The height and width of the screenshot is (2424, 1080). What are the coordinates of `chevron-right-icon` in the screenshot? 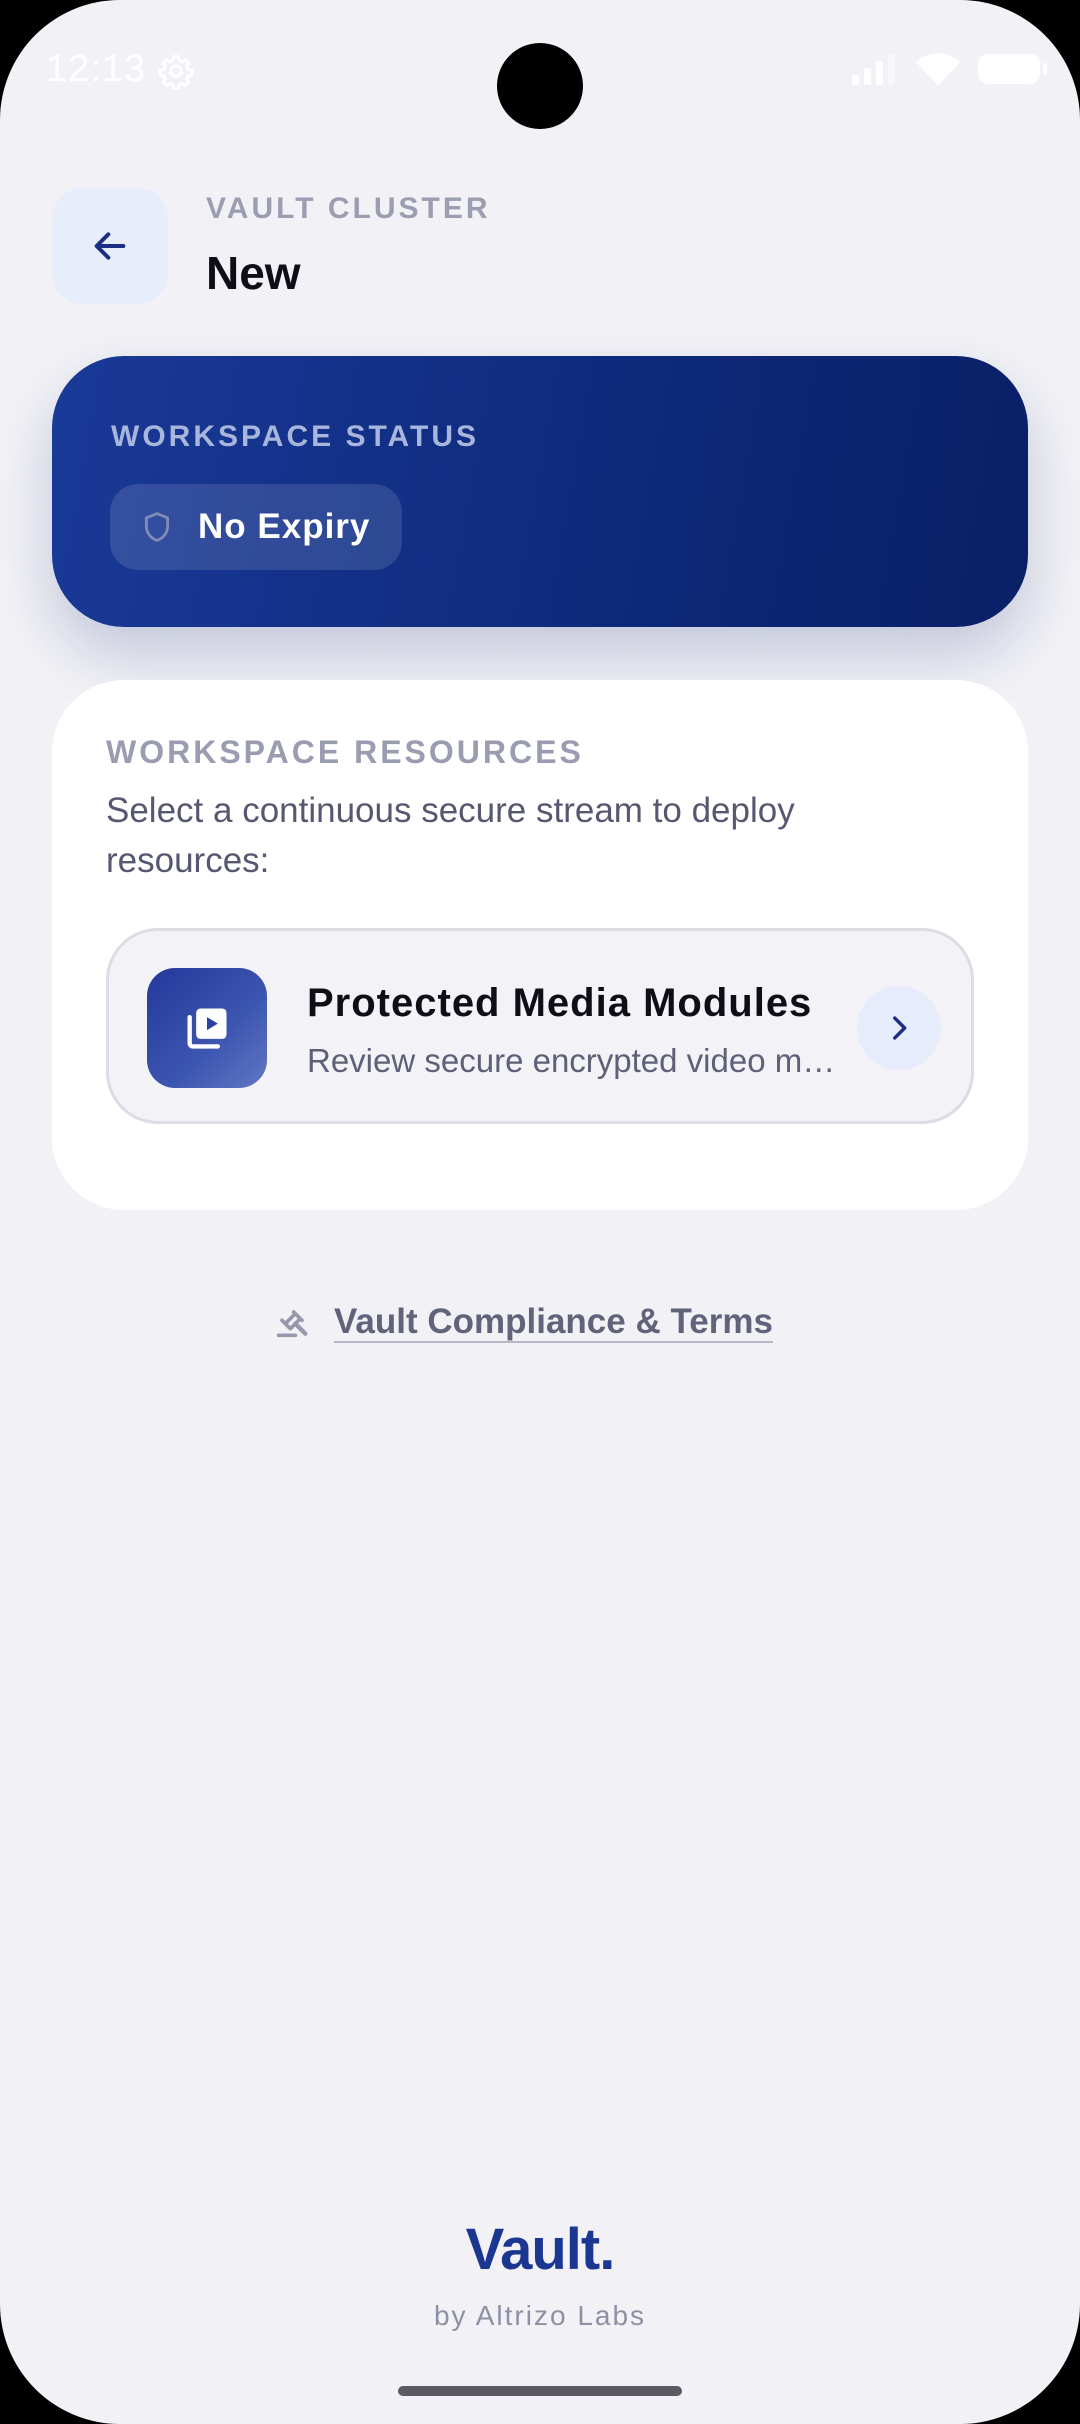 It's located at (899, 1028).